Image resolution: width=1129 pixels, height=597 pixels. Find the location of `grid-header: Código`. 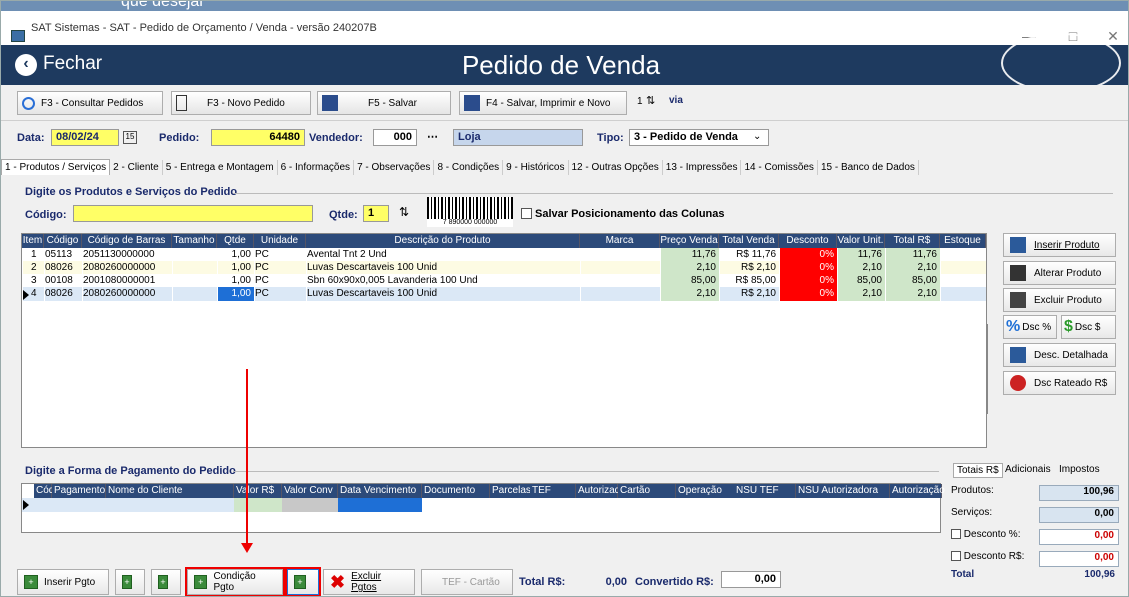

grid-header: Código is located at coordinates (63, 241).